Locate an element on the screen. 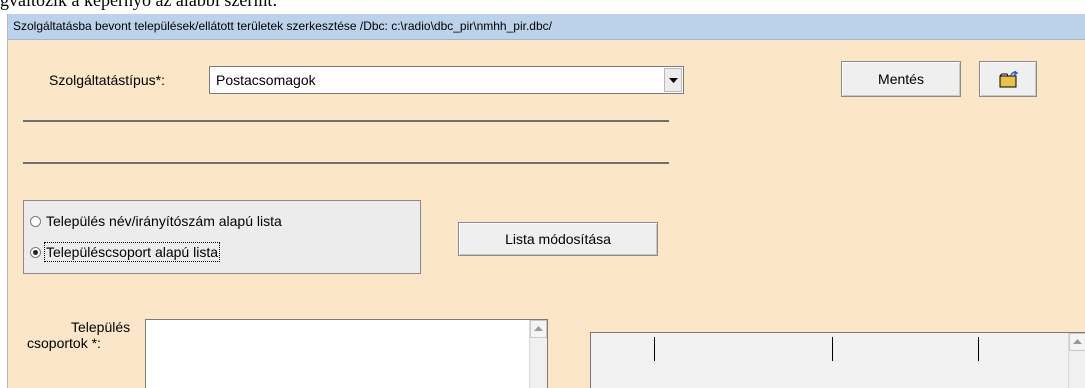 Image resolution: width=1085 pixels, height=388 pixels. dropdown-arrow-button is located at coordinates (673, 80).